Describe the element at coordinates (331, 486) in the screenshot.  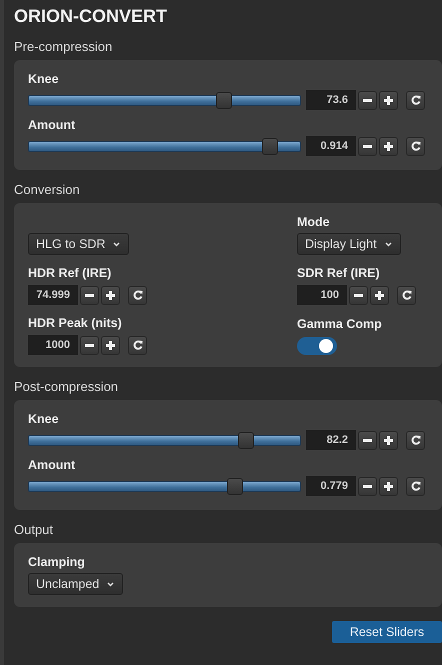
I see `value-field: 0.779` at that location.